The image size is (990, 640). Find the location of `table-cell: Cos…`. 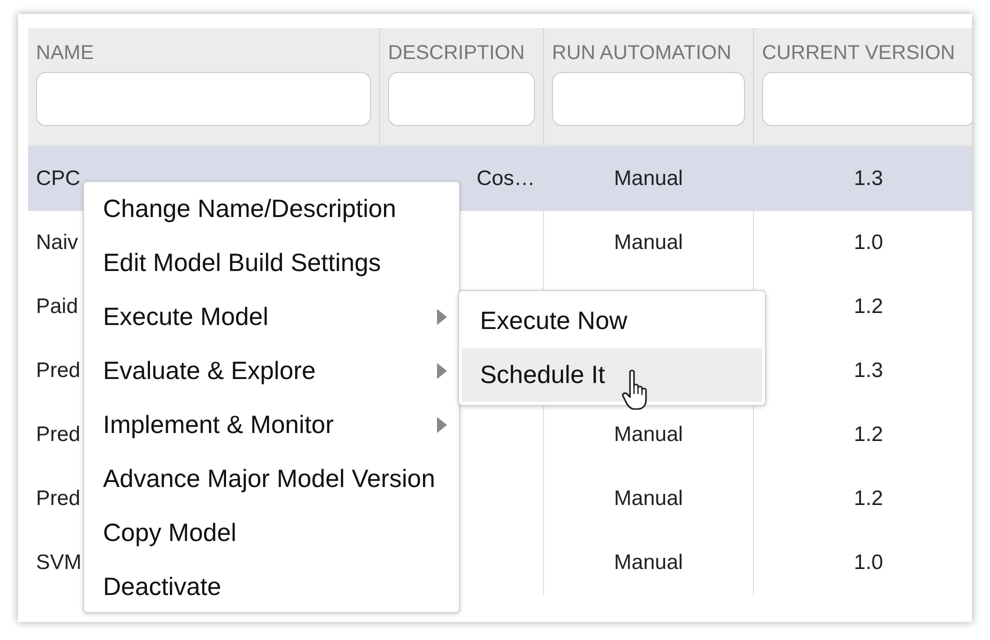

table-cell: Cos… is located at coordinates (505, 179).